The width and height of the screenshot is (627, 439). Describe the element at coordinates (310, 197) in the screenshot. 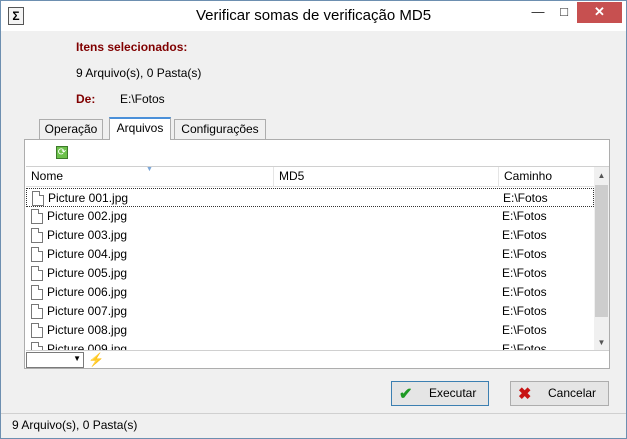

I see `list-item: Picture 001.jpg E:\Fotos` at that location.